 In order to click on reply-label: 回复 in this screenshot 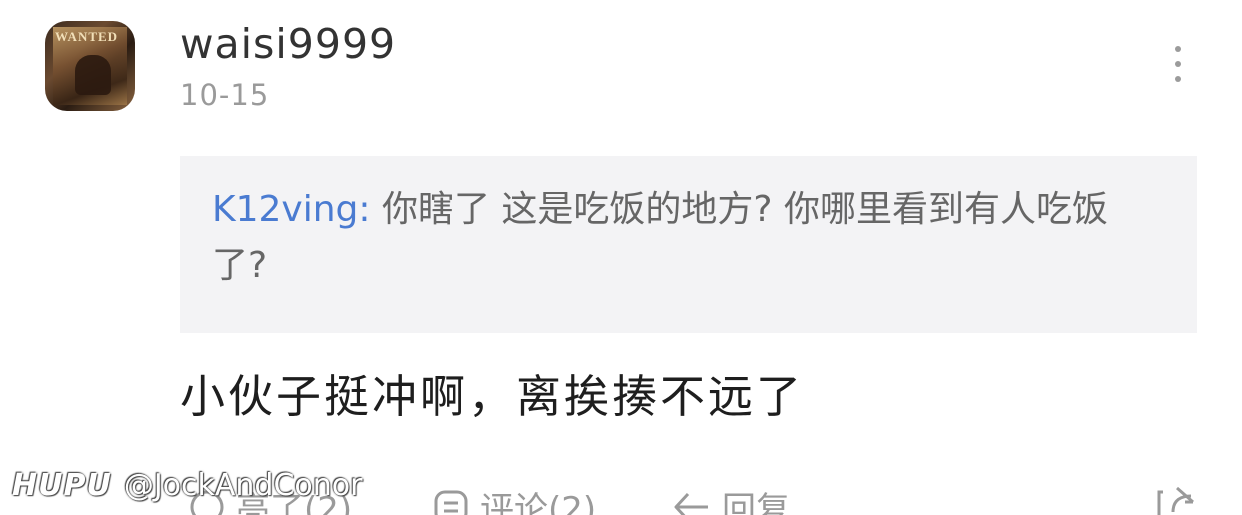, I will do `click(756, 502)`.